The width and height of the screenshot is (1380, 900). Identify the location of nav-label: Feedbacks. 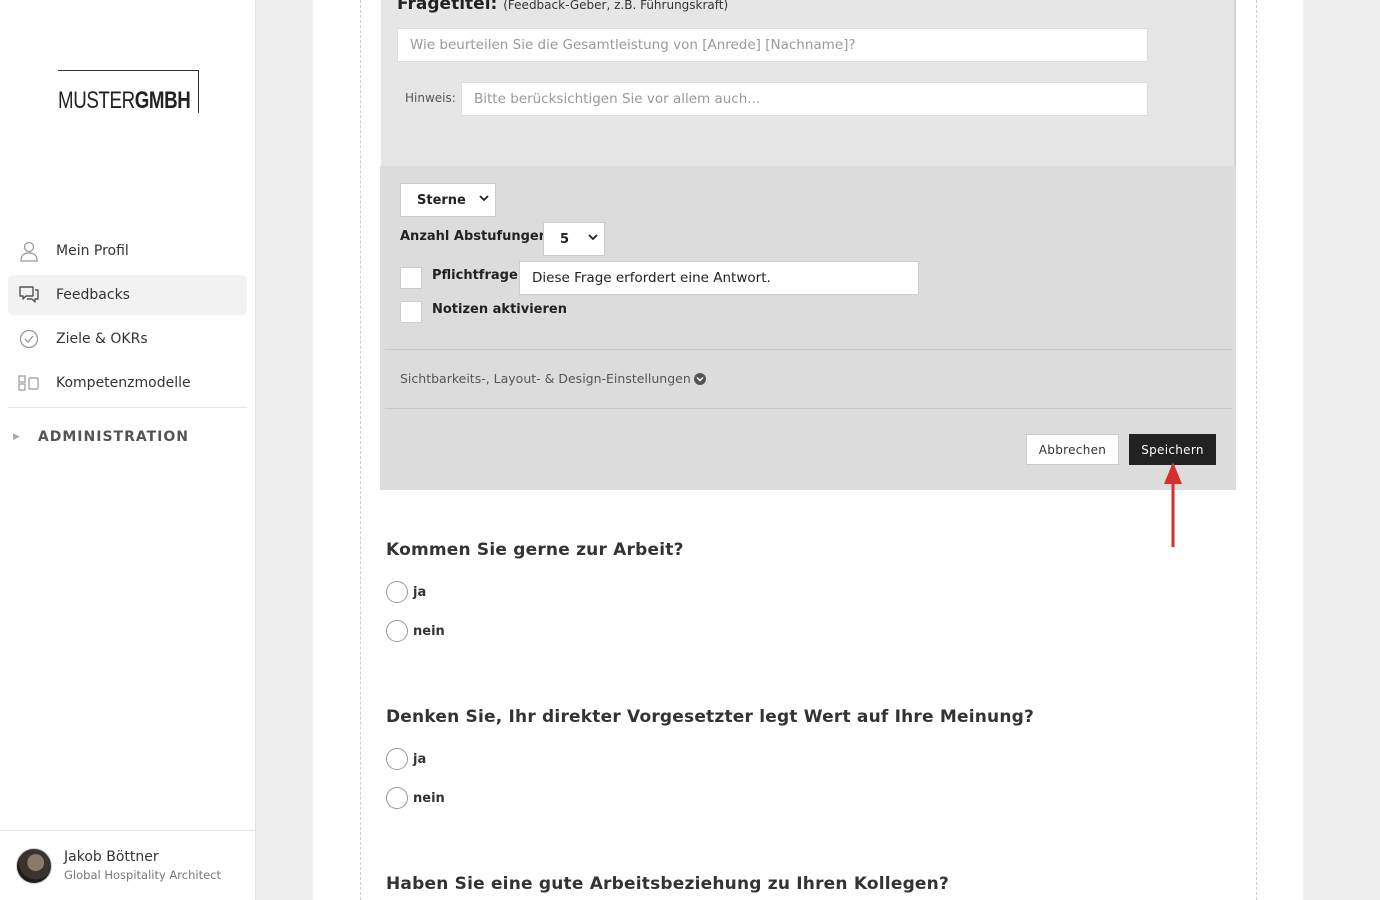
(93, 295).